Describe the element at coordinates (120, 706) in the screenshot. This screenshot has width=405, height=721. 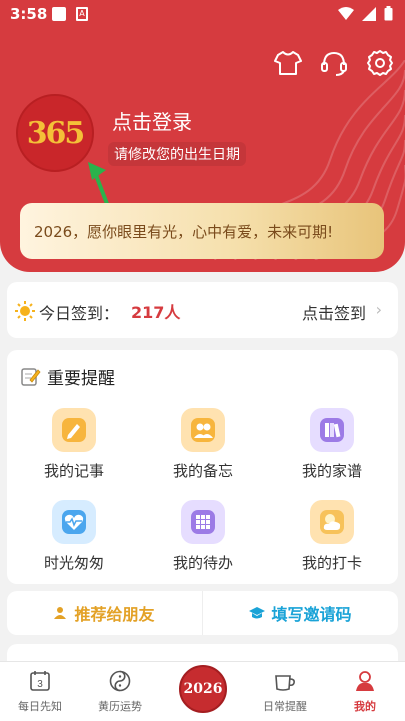
I see `nav-label: 黄历运势` at that location.